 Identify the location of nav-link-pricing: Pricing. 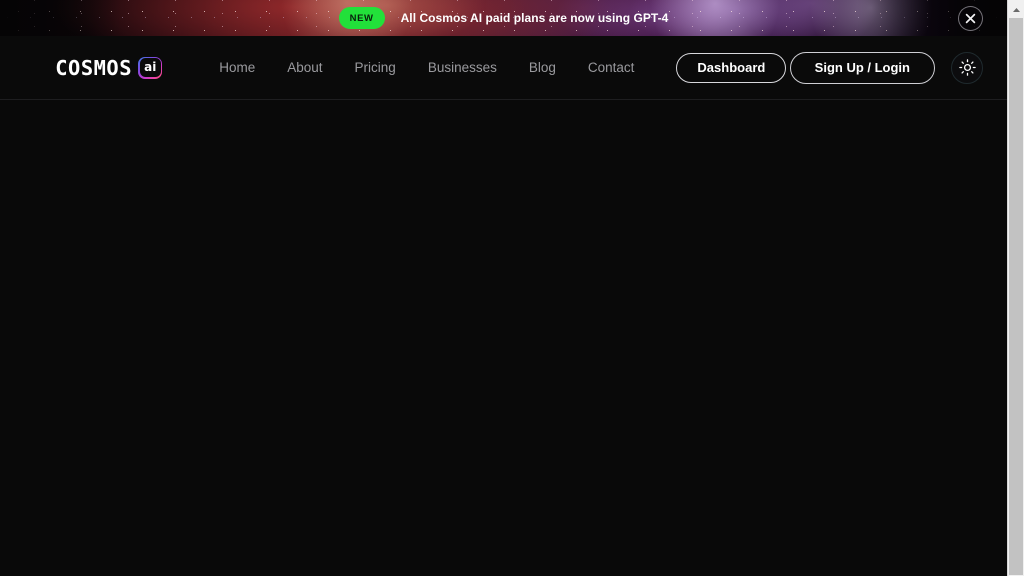
(375, 68).